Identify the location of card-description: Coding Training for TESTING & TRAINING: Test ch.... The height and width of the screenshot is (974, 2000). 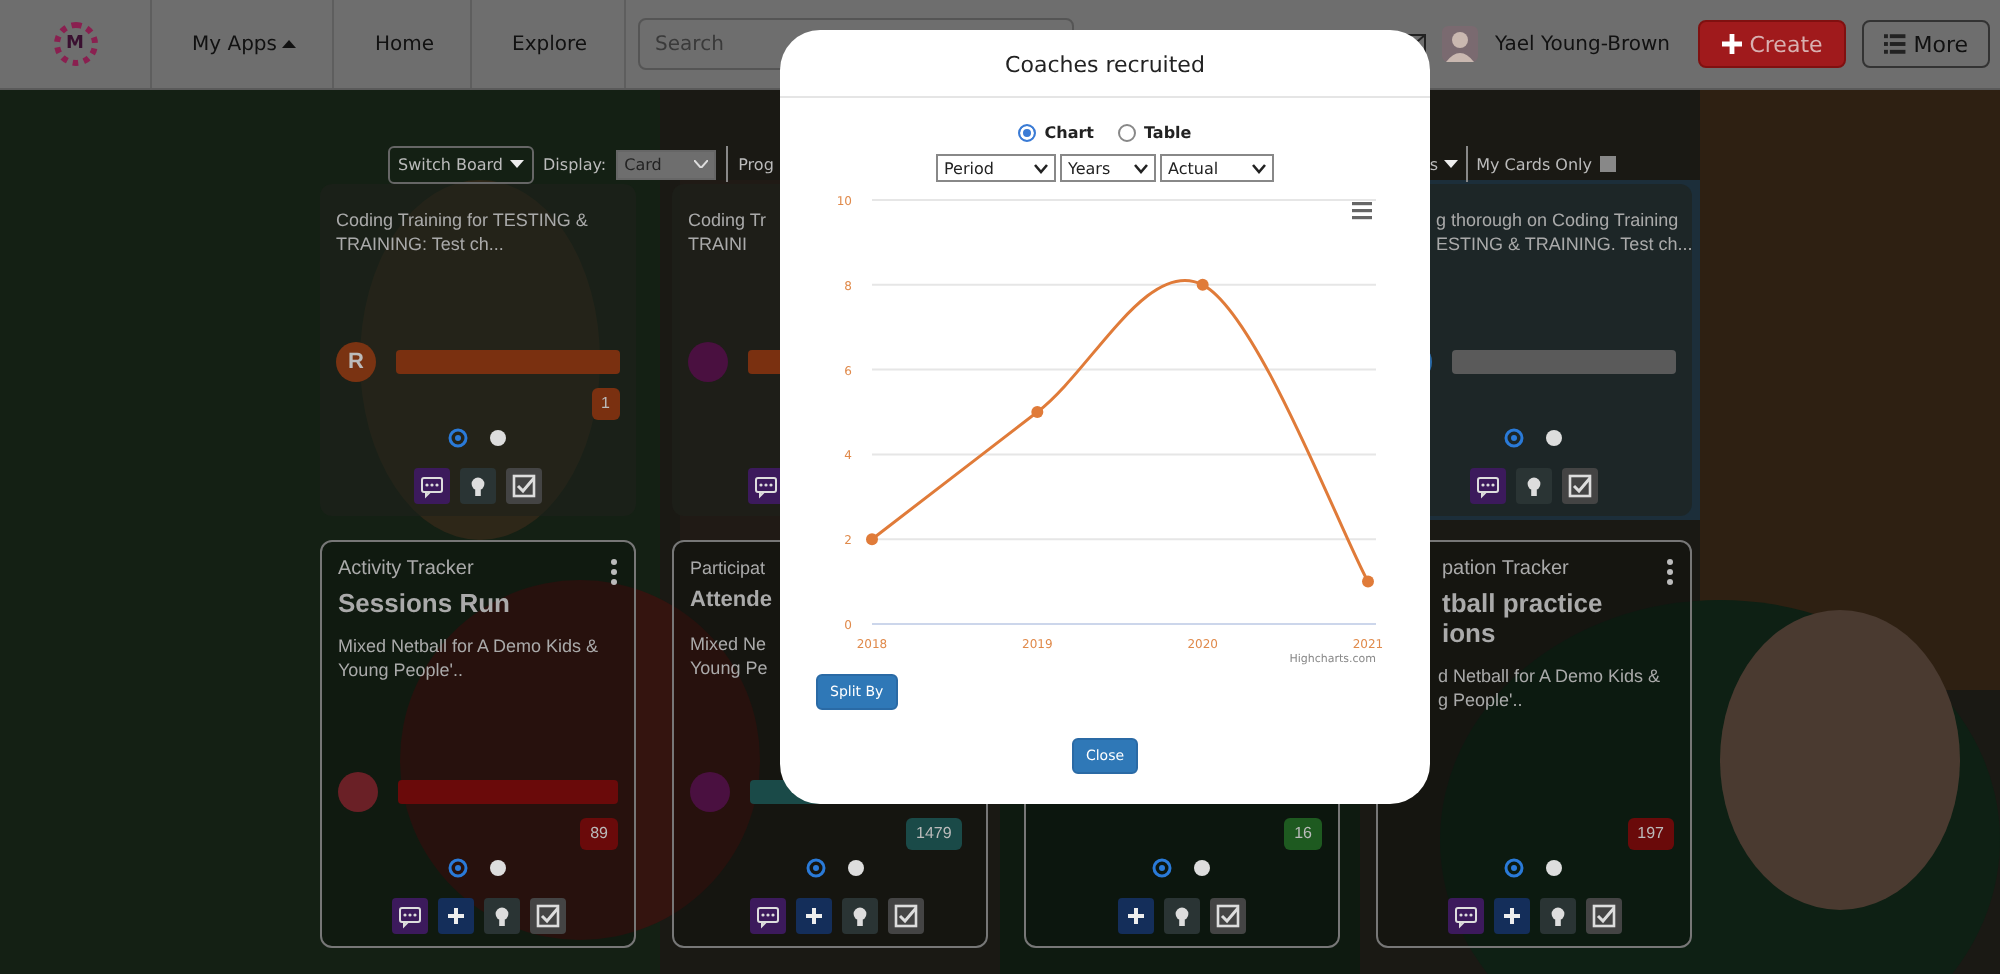
(462, 232).